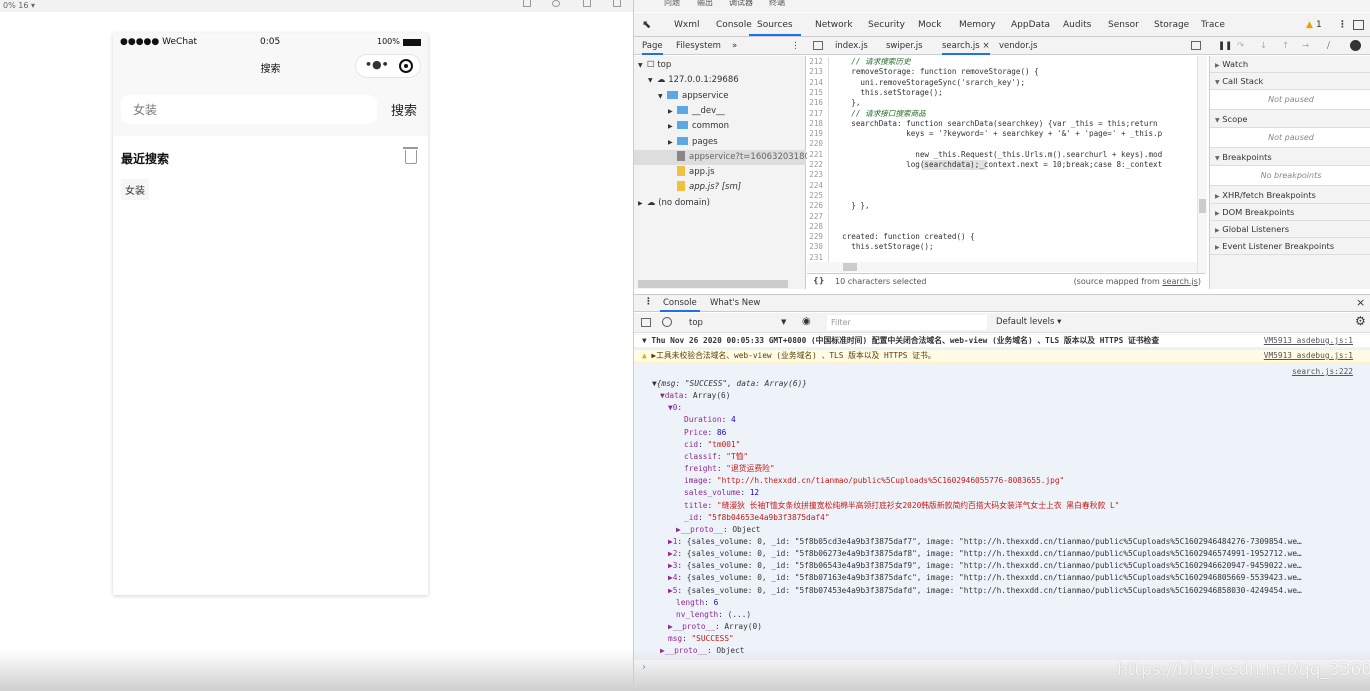  What do you see at coordinates (834, 25) in the screenshot?
I see `tab-network: Network` at bounding box center [834, 25].